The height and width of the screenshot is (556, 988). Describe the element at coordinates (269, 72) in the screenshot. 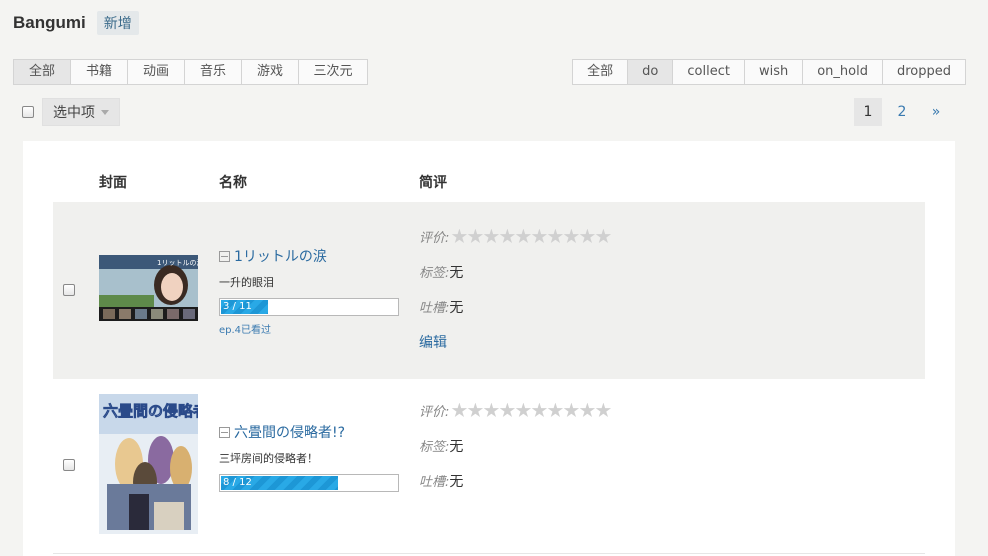

I see `tab-category-games: 游戏` at that location.